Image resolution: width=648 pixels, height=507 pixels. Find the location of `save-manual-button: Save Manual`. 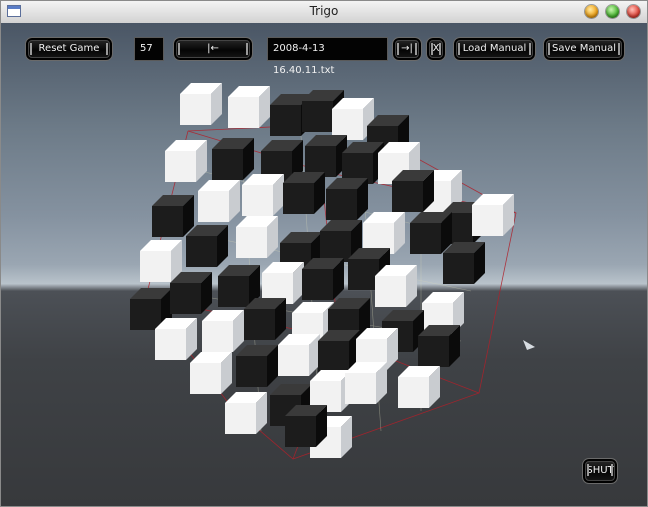

save-manual-button: Save Manual is located at coordinates (584, 49).